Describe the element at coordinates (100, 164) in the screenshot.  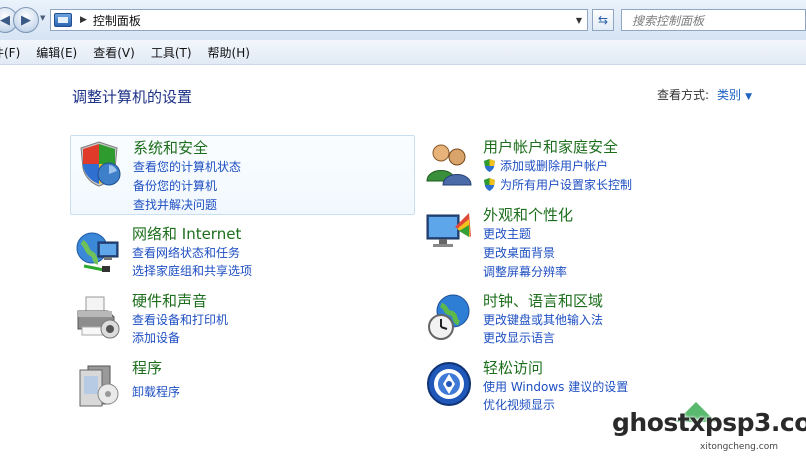
I see `shield-icon` at that location.